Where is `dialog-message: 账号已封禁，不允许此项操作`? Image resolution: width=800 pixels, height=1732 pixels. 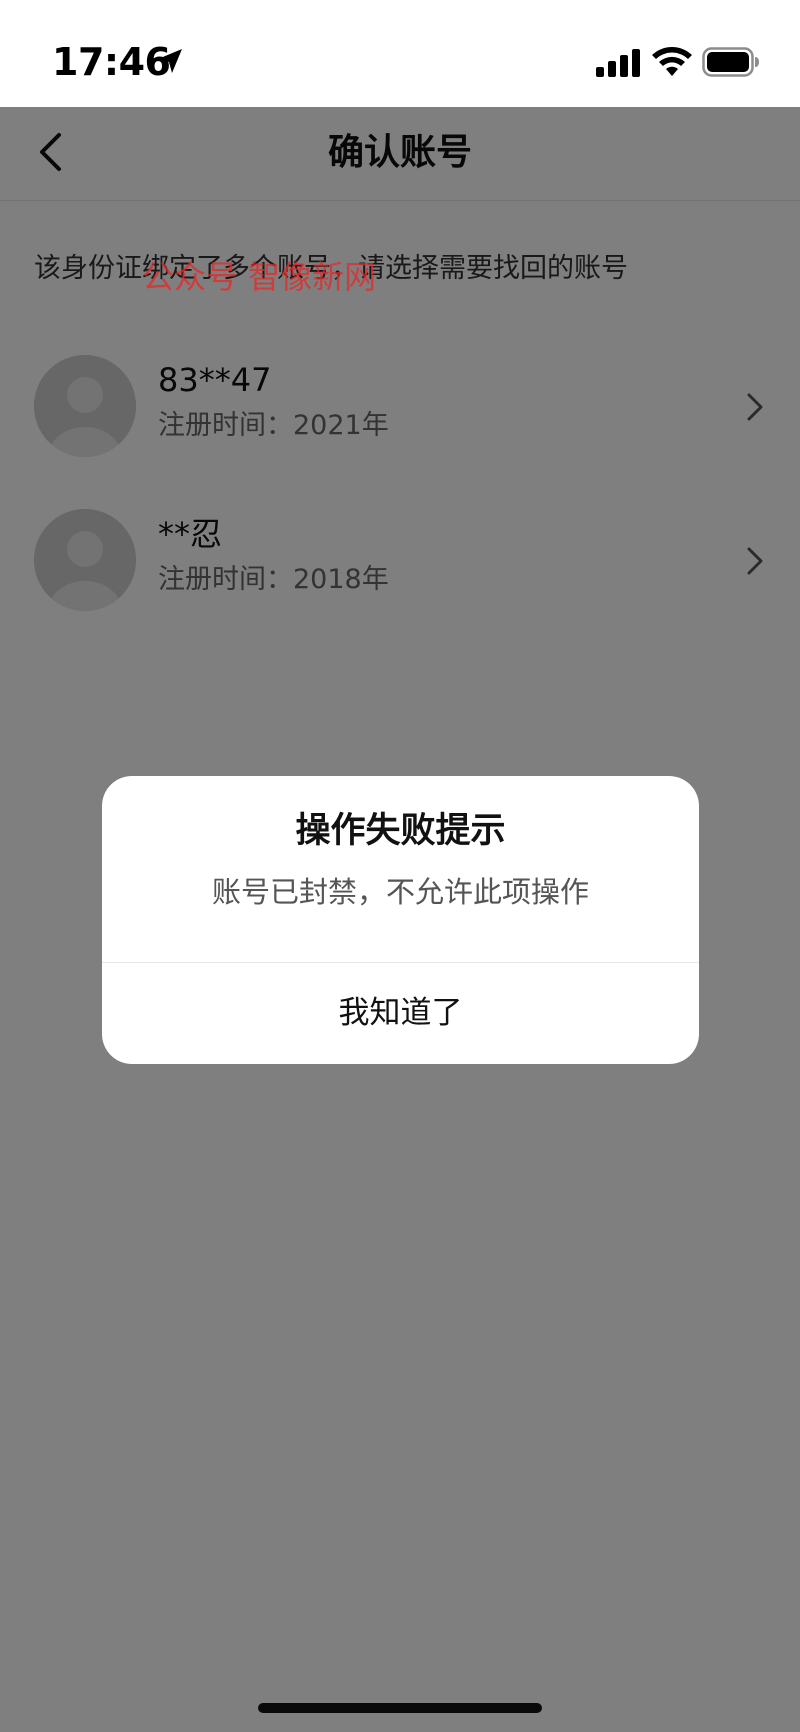 dialog-message: 账号已封禁，不允许此项操作 is located at coordinates (400, 892).